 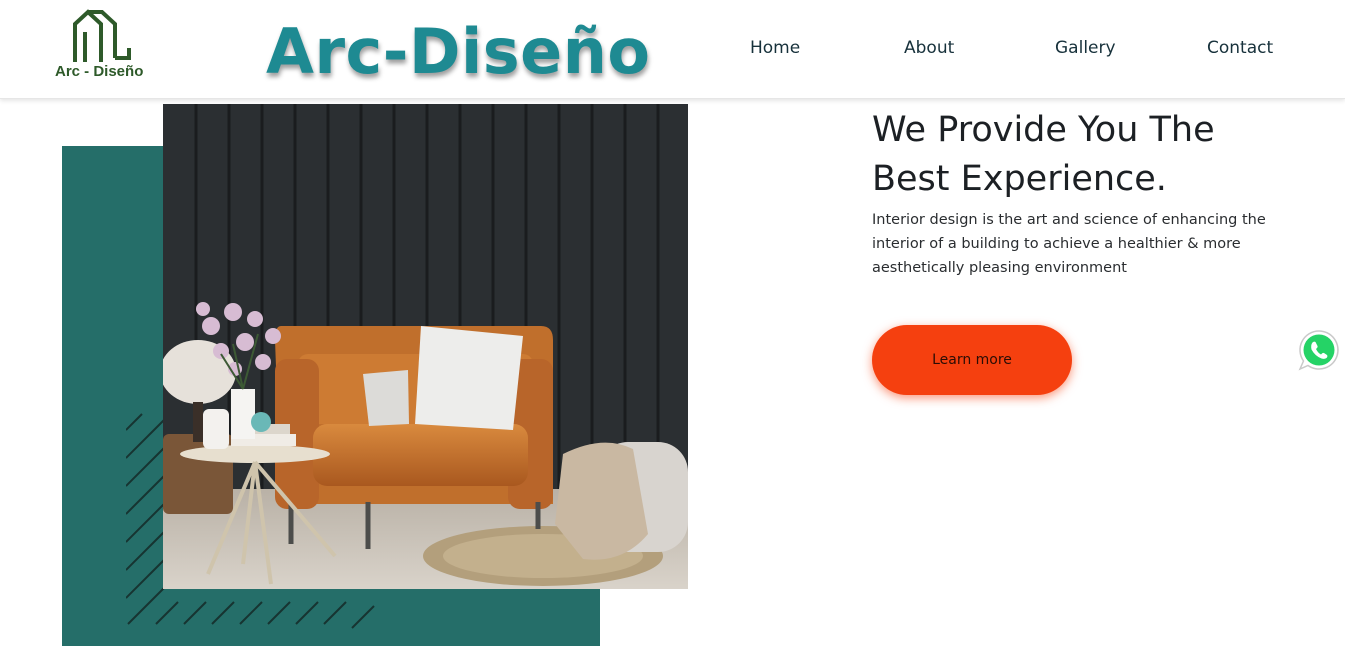 What do you see at coordinates (929, 48) in the screenshot?
I see `nav-about: About` at bounding box center [929, 48].